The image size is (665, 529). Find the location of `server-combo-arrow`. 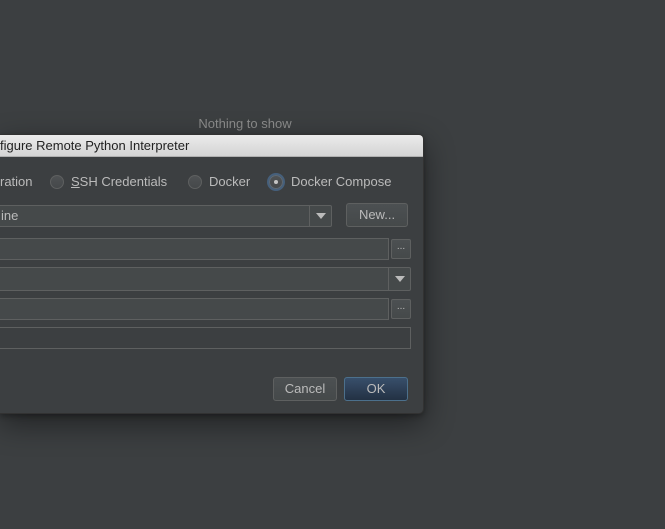

server-combo-arrow is located at coordinates (320, 216).